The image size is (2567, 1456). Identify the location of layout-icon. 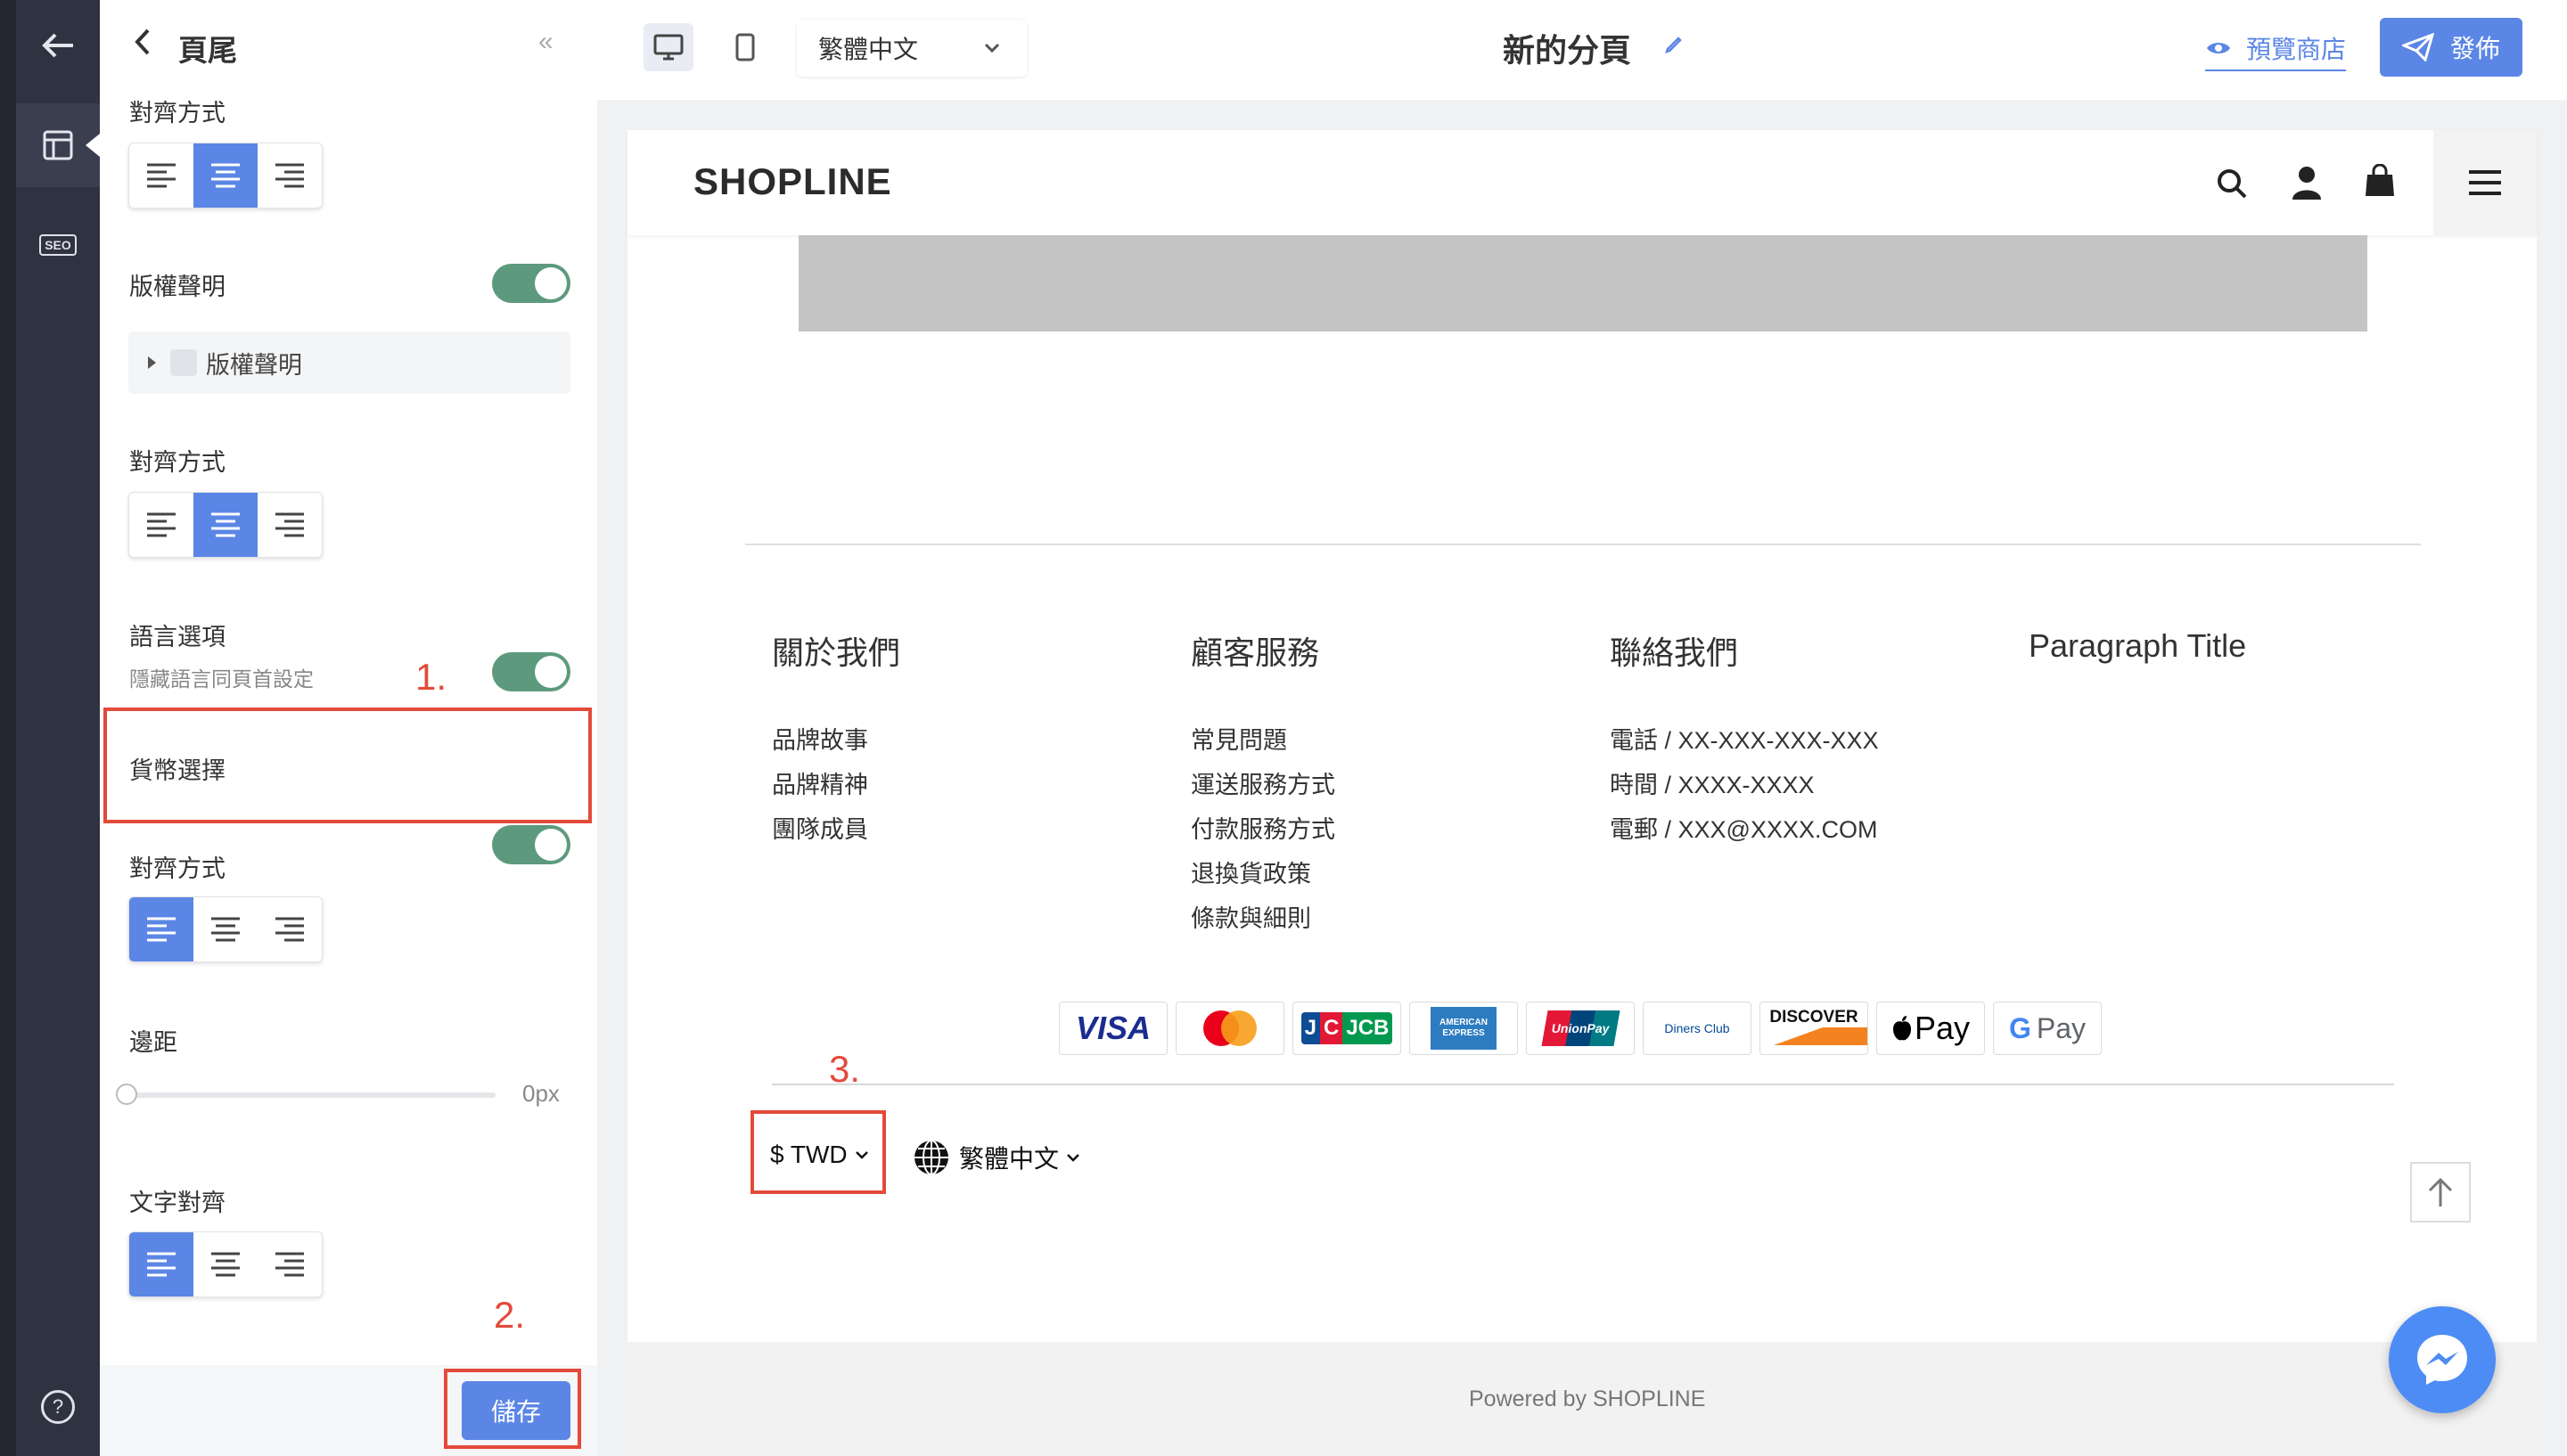
(58, 145).